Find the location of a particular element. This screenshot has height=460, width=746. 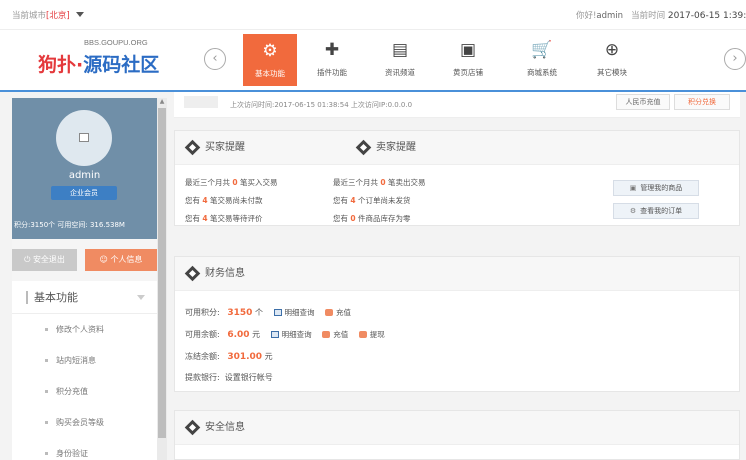

chevron-left-icon: ‹ is located at coordinates (215, 59).